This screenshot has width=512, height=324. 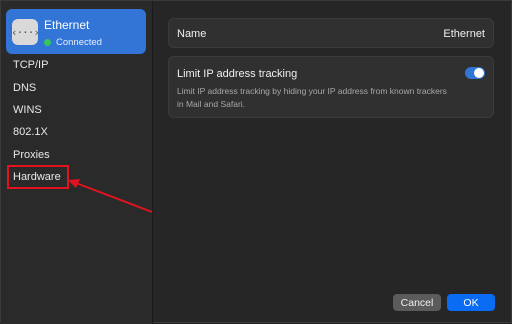 What do you see at coordinates (25, 32) in the screenshot?
I see `ethernet-arrows-icon: ‹···›` at bounding box center [25, 32].